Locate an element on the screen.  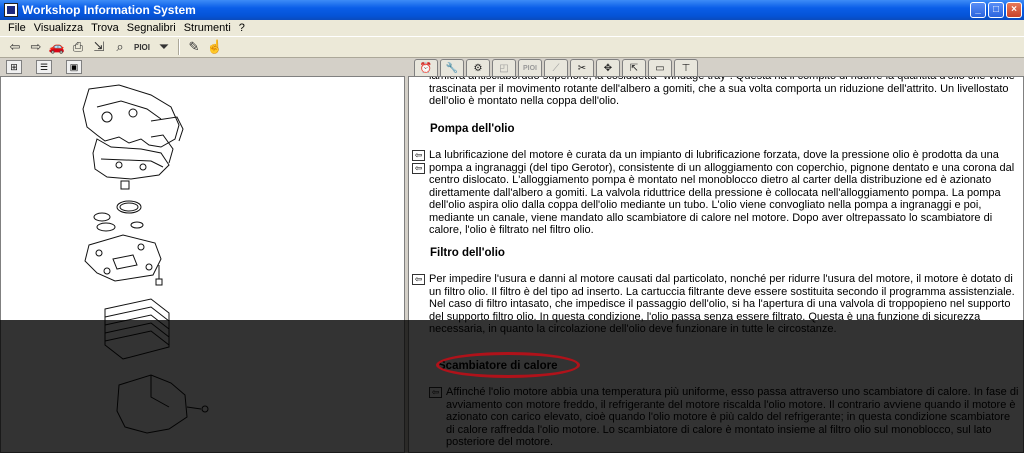
left-pane-toolbar: ⊞ ☰ ▣ is located at coordinates (202, 67).